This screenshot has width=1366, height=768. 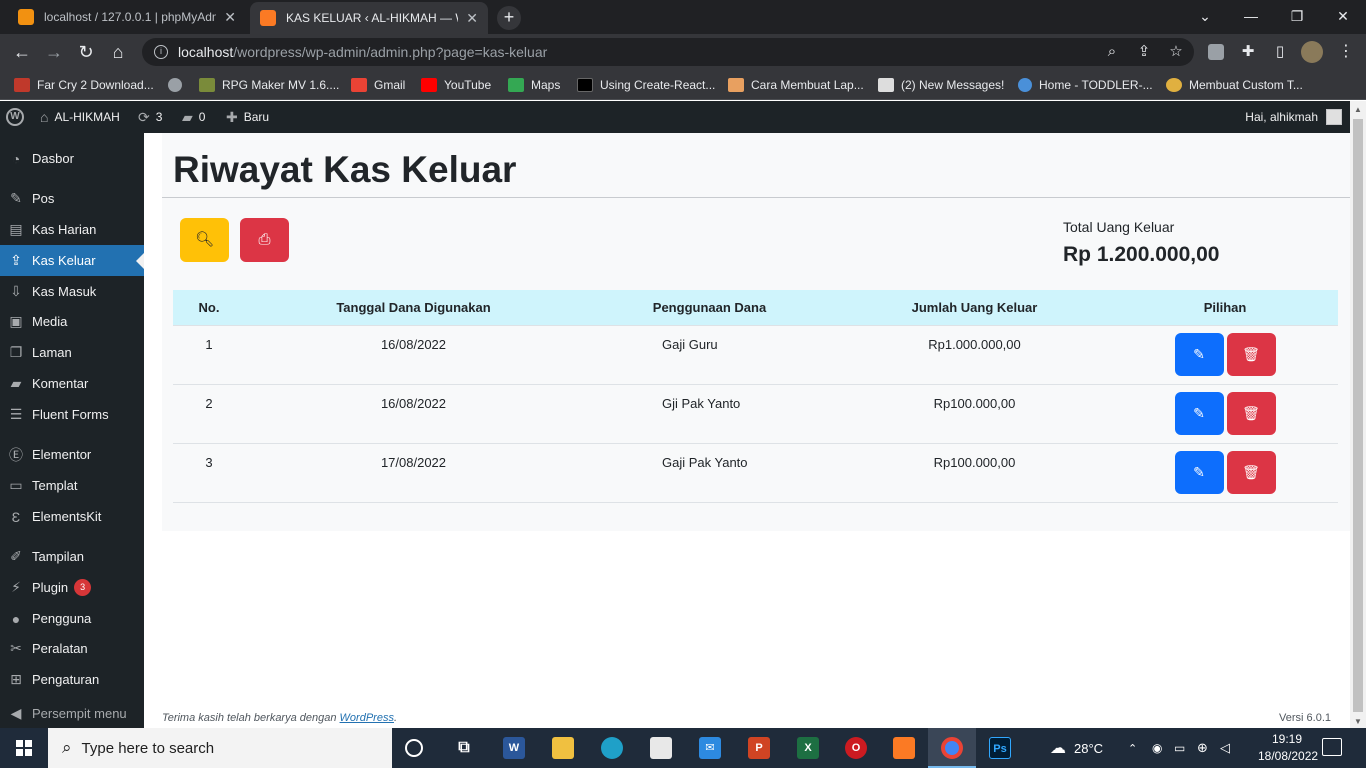 I want to click on comments-link: ▰ 0, so click(x=193, y=117).